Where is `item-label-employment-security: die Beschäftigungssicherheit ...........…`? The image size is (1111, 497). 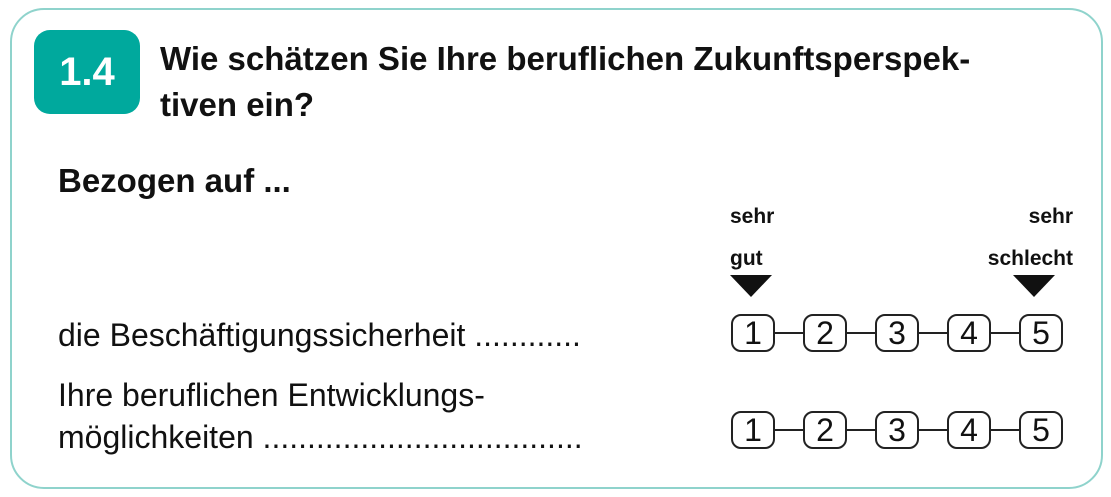
item-label-employment-security: die Beschäftigungssicherheit ...........… is located at coordinates (319, 335).